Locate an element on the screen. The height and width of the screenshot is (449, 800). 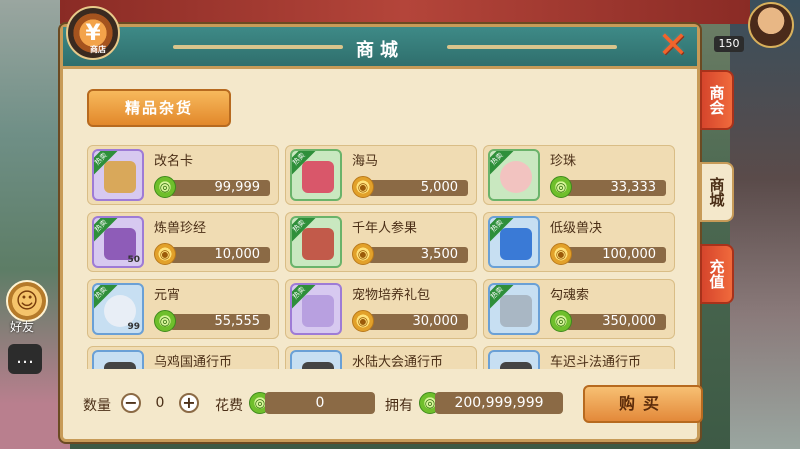
player-avatar is located at coordinates (771, 25).